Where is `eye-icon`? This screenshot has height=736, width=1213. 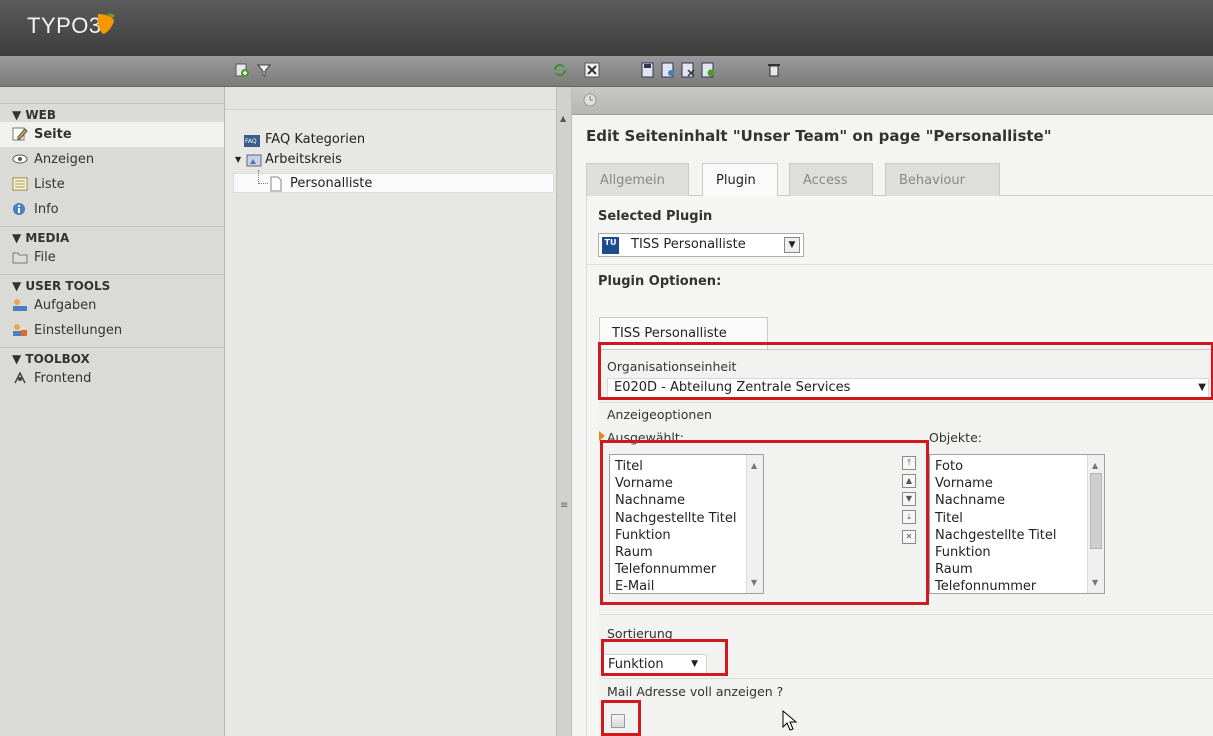 eye-icon is located at coordinates (20, 159).